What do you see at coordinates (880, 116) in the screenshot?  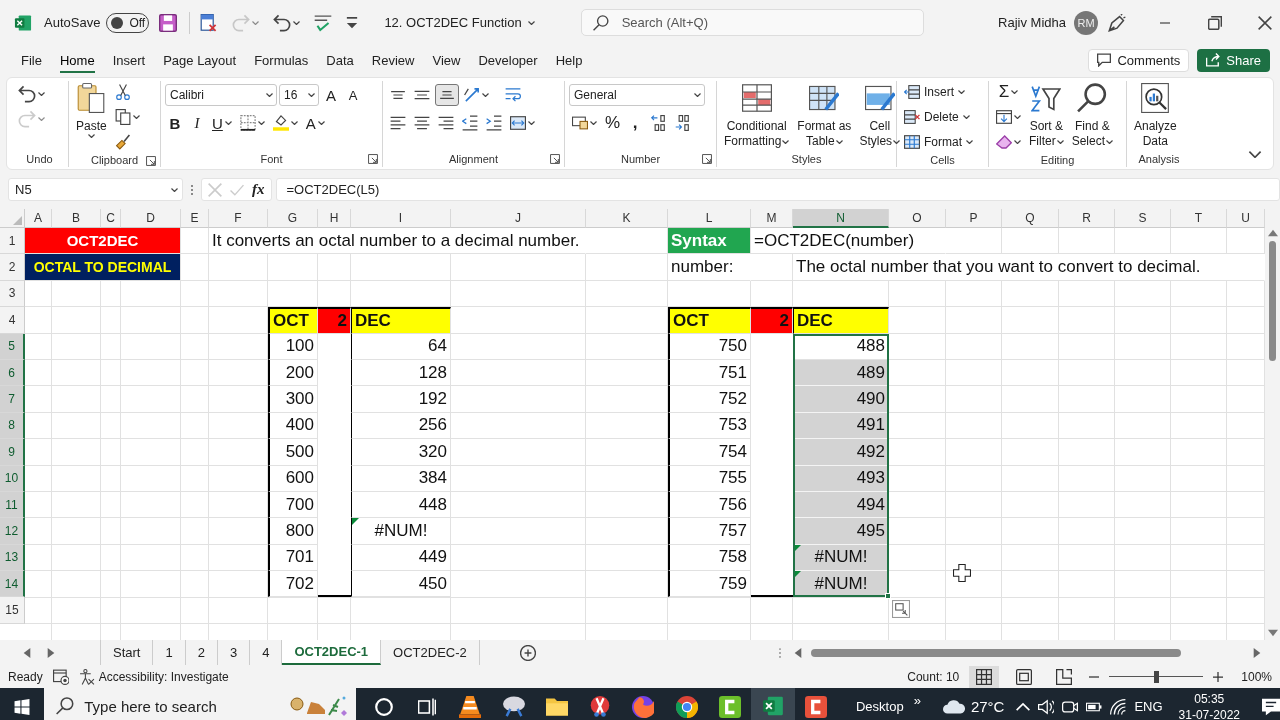 I see `cell-styles-button: Cell Styles` at bounding box center [880, 116].